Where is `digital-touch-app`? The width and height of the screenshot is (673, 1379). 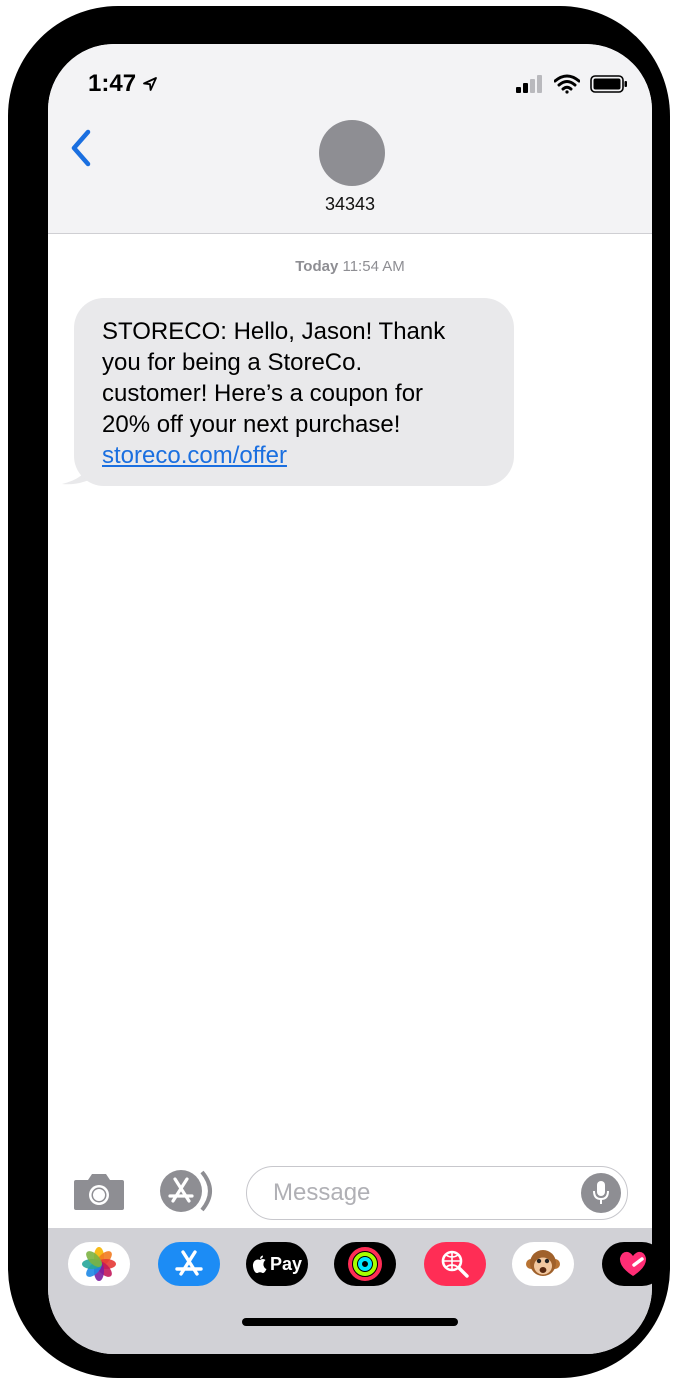
digital-touch-app is located at coordinates (627, 1264).